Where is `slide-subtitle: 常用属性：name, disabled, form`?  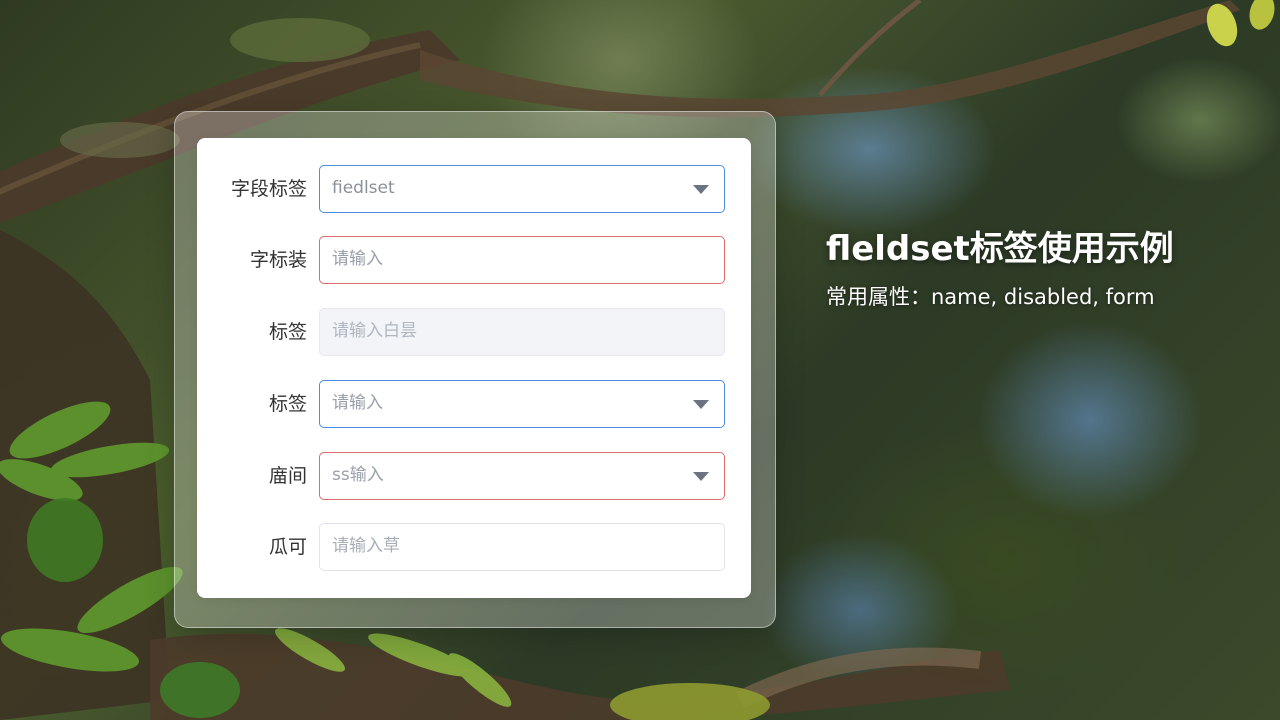 slide-subtitle: 常用属性：name, disabled, form is located at coordinates (990, 297).